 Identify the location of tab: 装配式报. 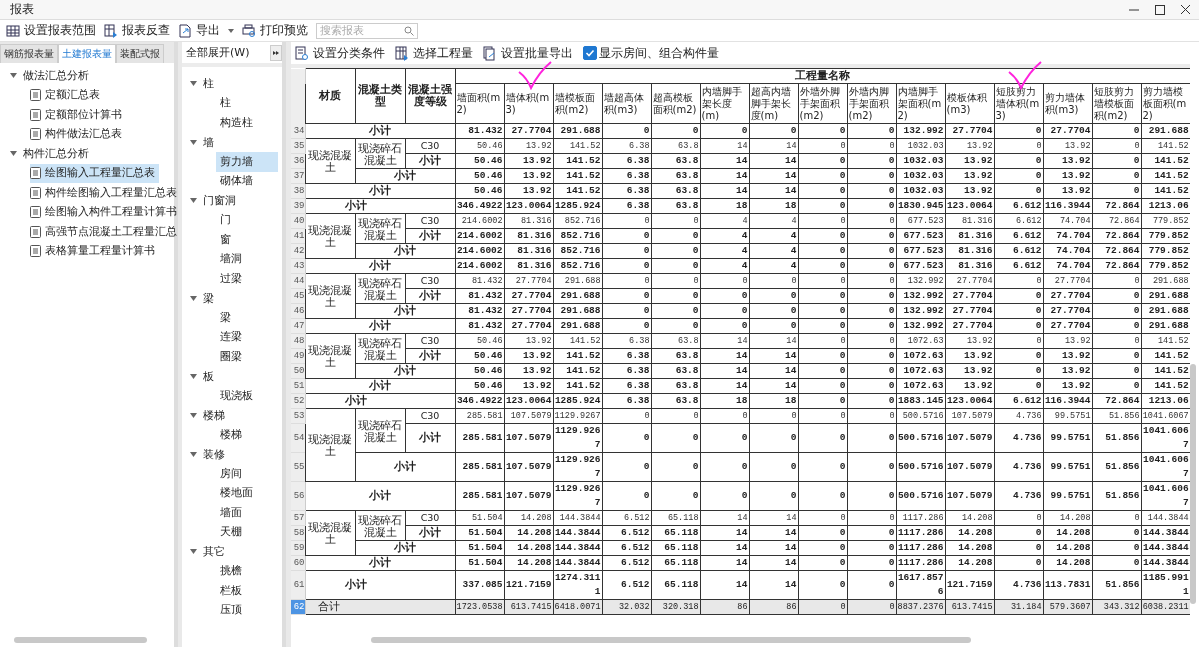
(140, 53).